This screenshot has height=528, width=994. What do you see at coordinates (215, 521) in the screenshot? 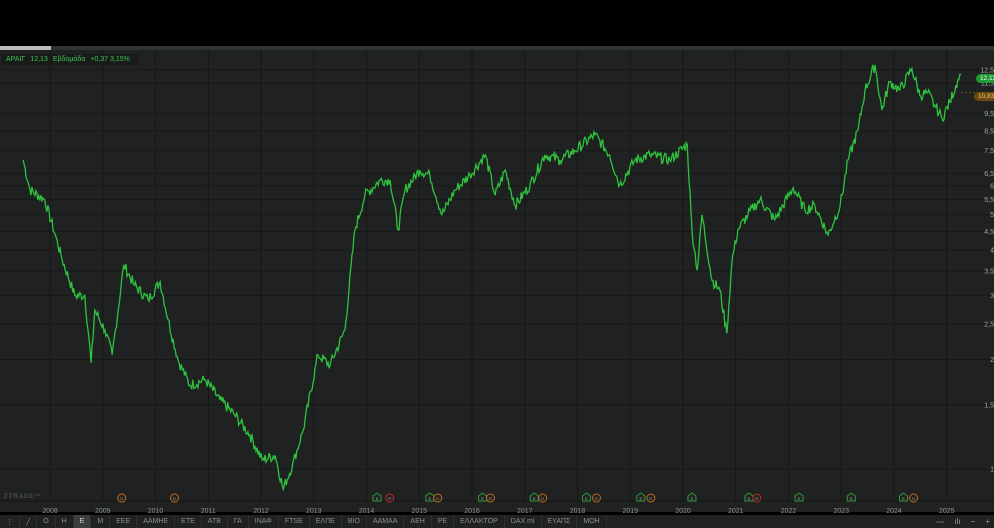
I see `toolbar-item: ΑΤΒ` at bounding box center [215, 521].